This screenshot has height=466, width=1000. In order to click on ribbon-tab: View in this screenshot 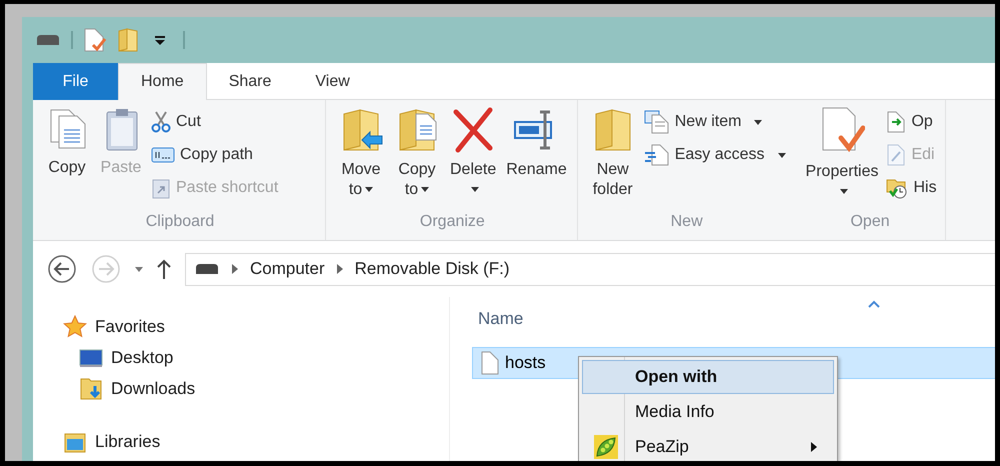, I will do `click(332, 81)`.